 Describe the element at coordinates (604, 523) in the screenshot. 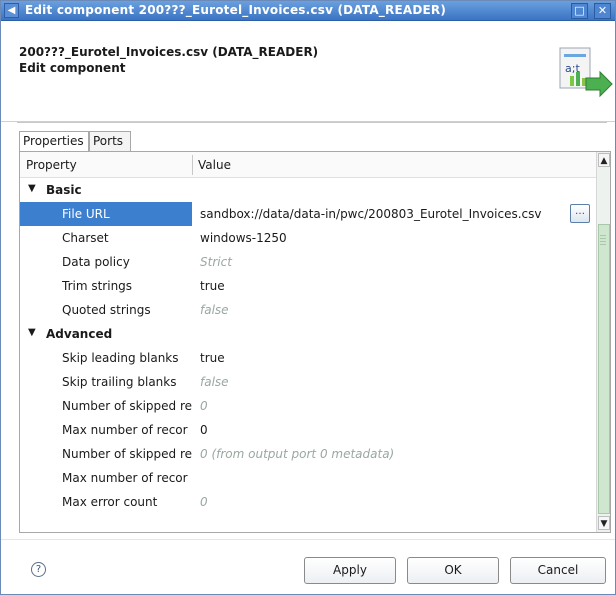

I see `scroll-down-icon: ▼` at that location.